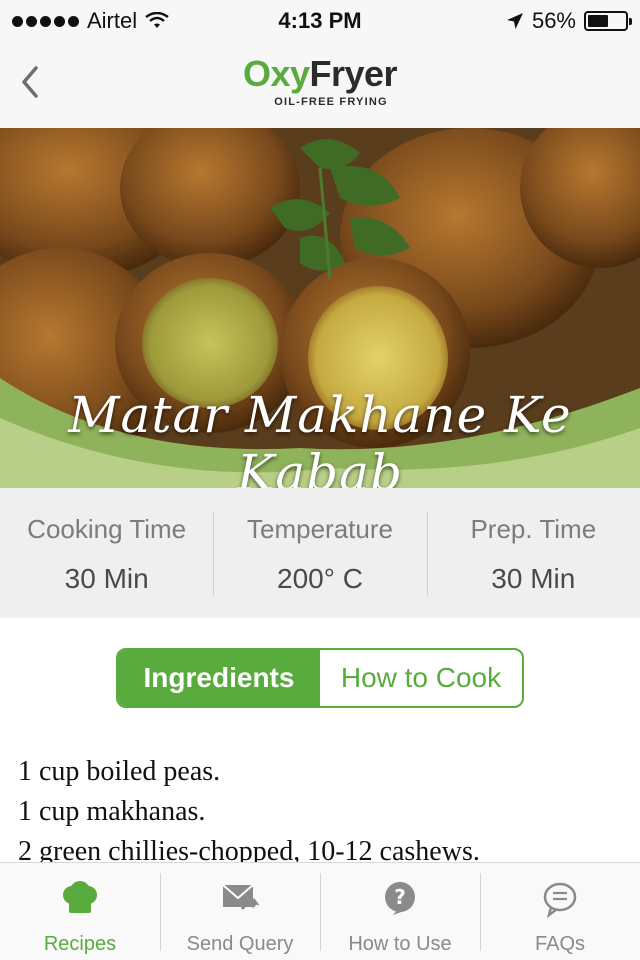 The width and height of the screenshot is (640, 960). What do you see at coordinates (421, 678) in the screenshot?
I see `how-to-cook-tab: How to Cook` at bounding box center [421, 678].